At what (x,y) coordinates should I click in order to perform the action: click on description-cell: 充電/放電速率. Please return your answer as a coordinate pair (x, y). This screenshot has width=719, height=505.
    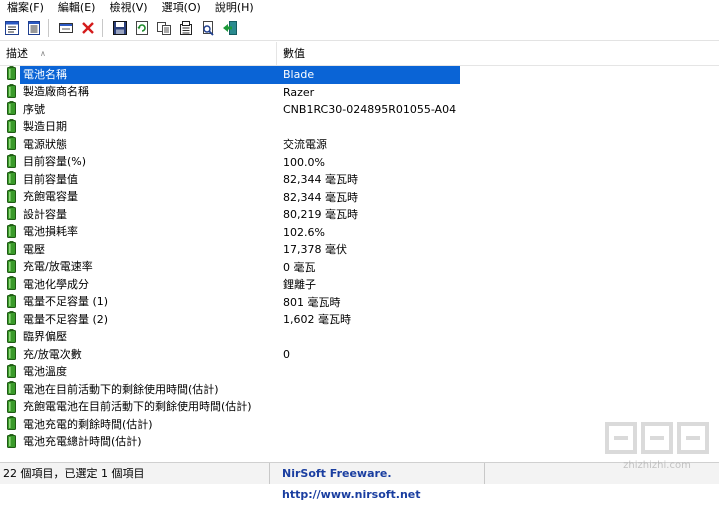
    Looking at the image, I should click on (138, 267).